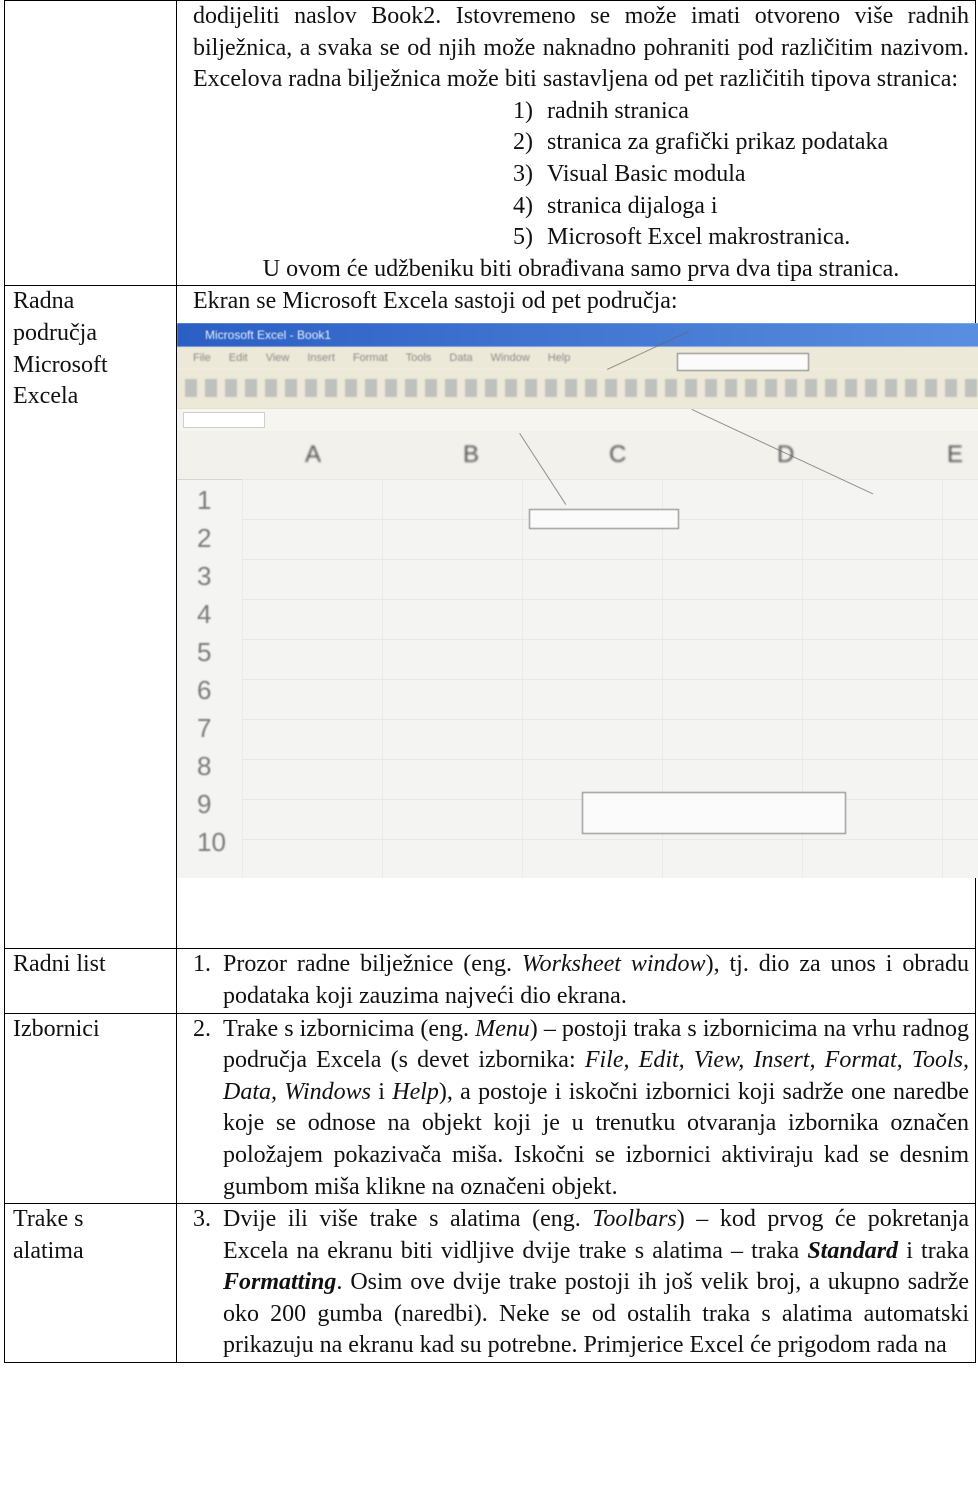 This screenshot has width=978, height=1485. I want to click on row-header: 2, so click(204, 537).